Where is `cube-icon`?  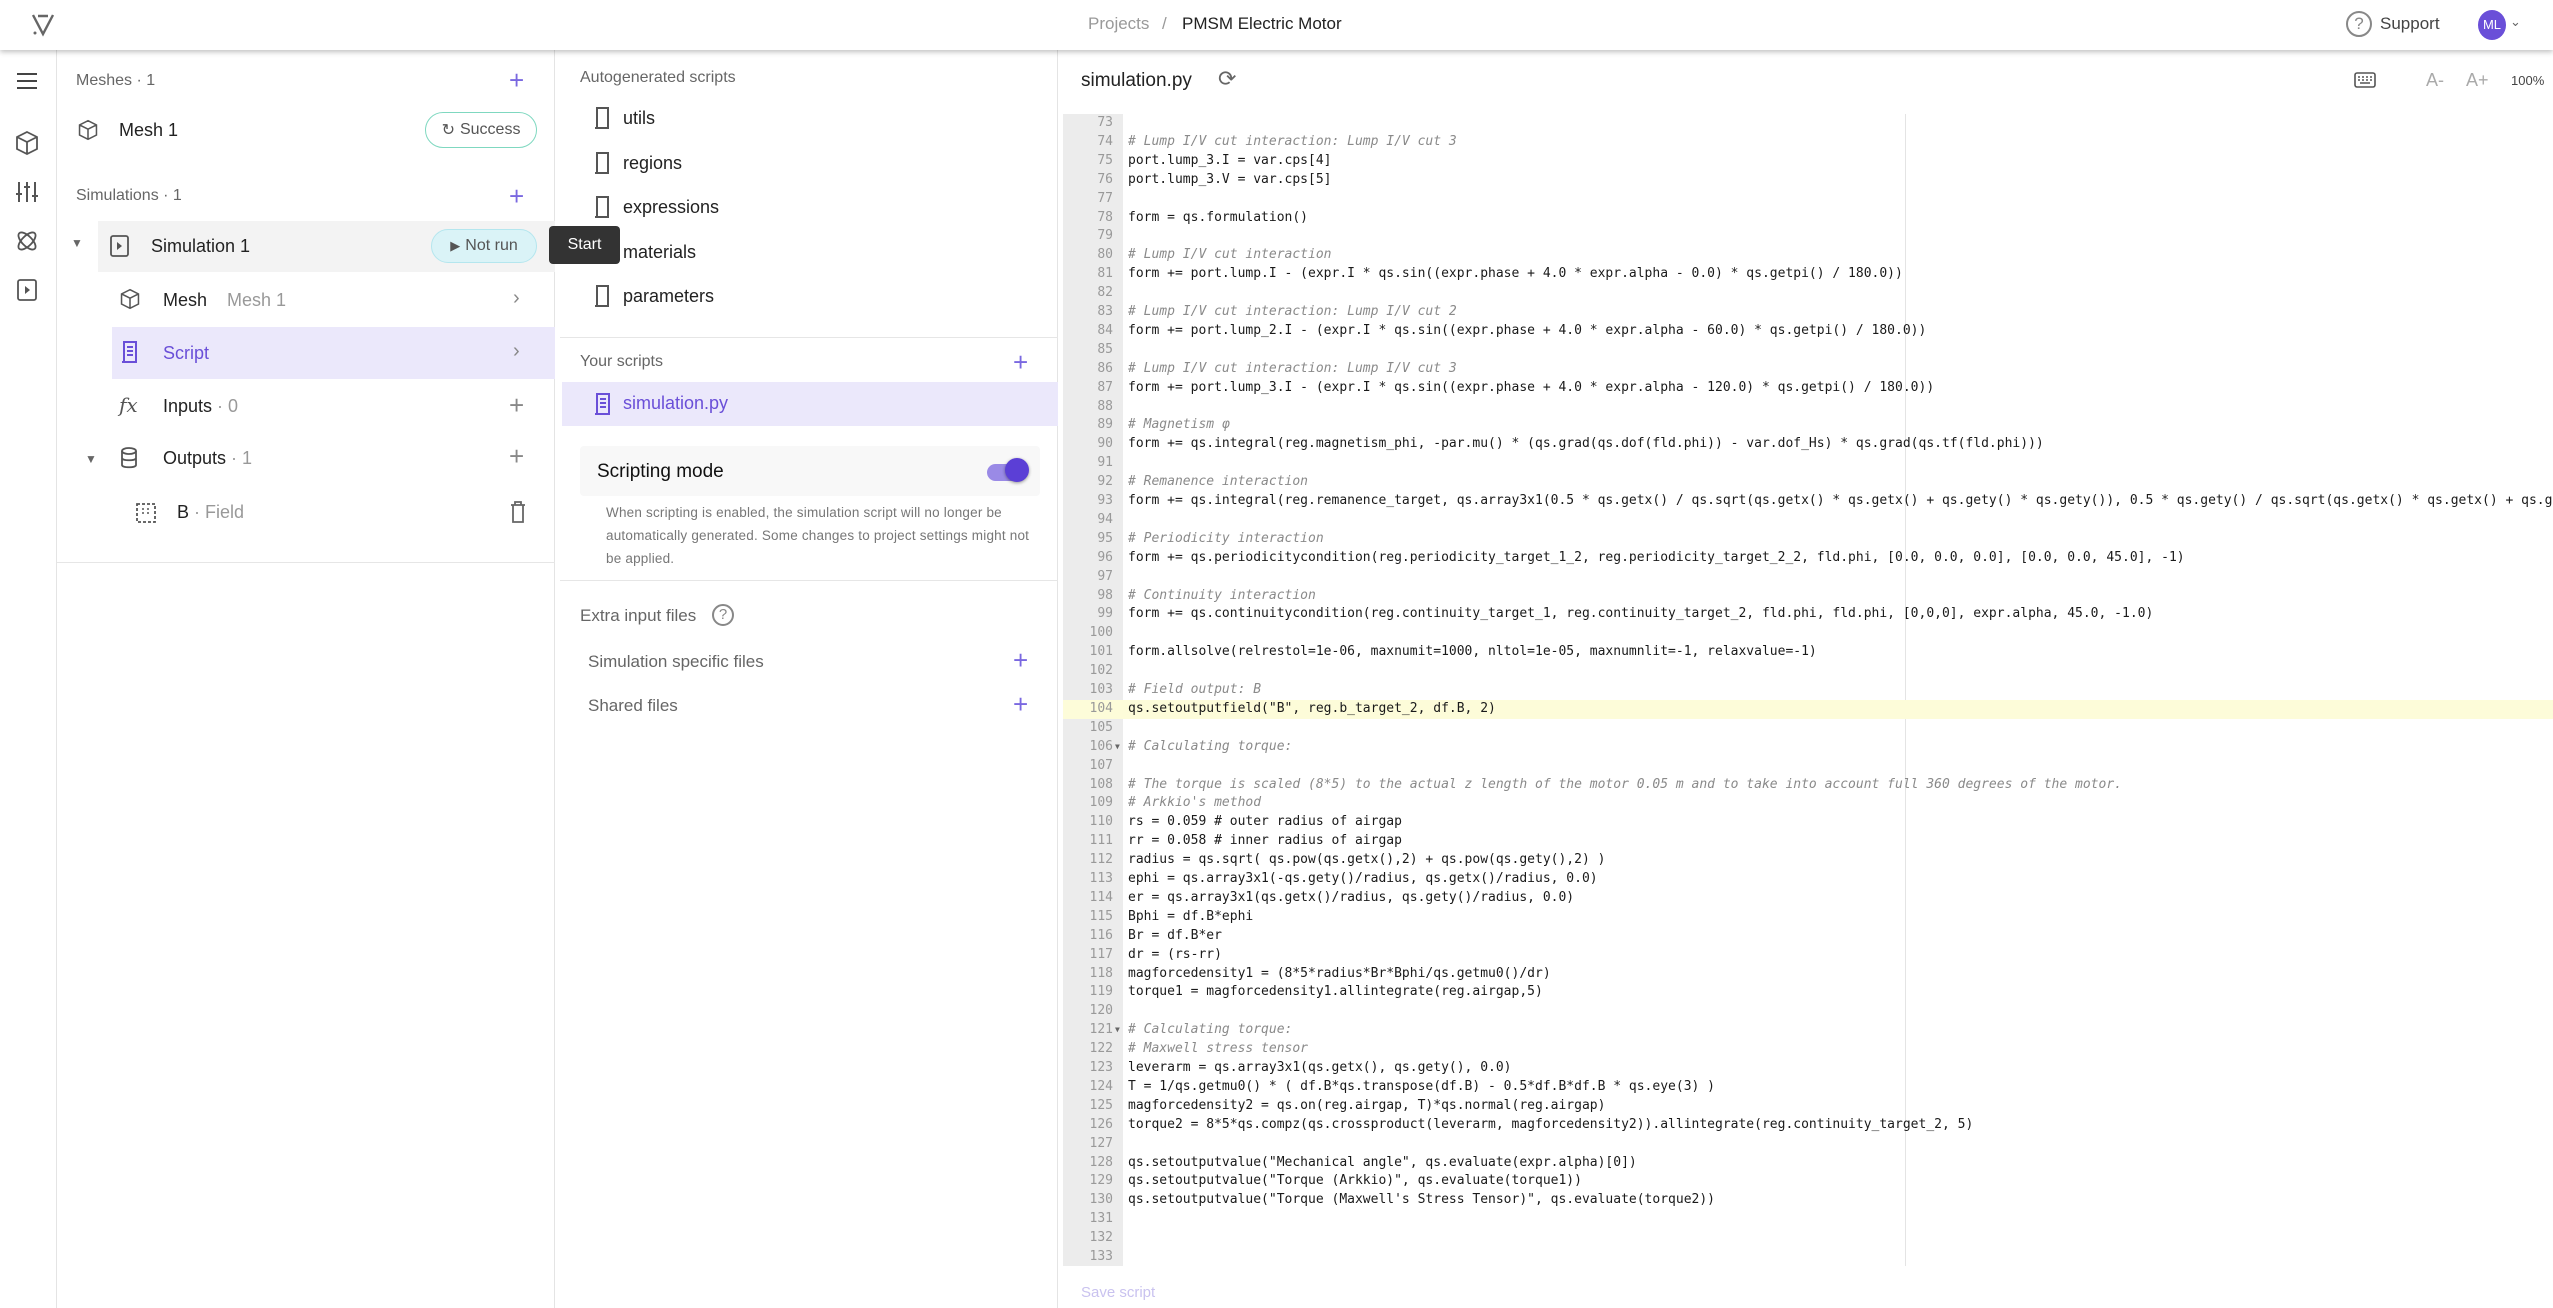
cube-icon is located at coordinates (27, 143).